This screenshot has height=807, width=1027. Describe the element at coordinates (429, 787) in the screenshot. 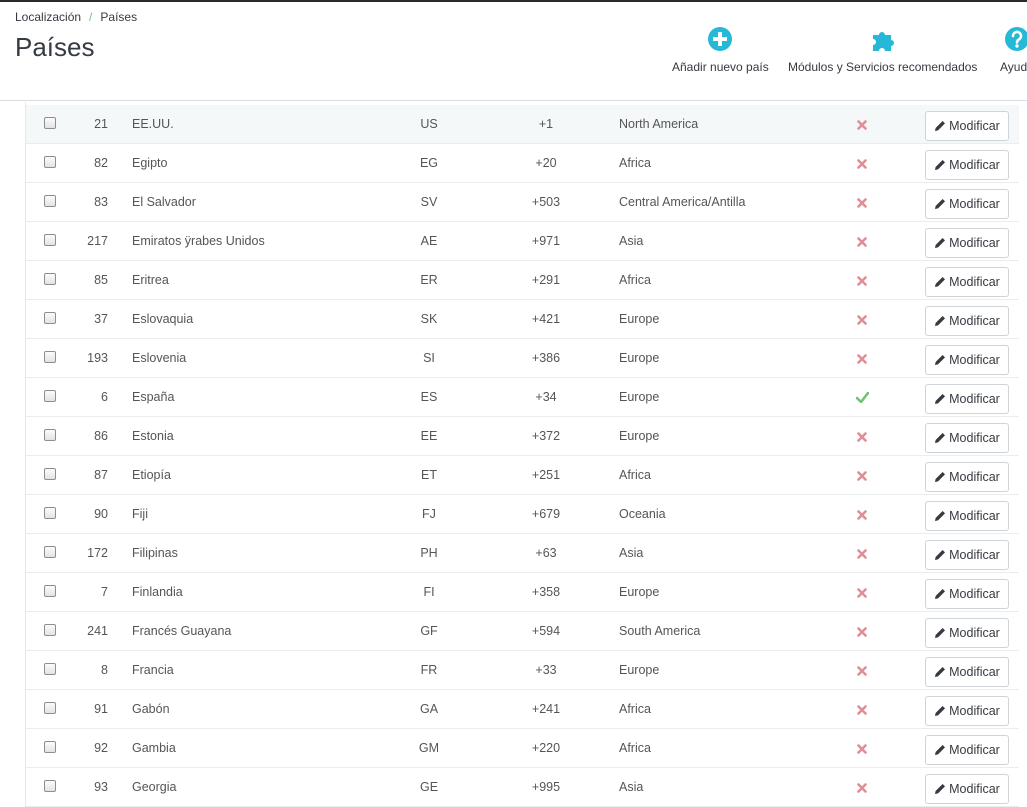

I see `country-iso-code: GE` at that location.